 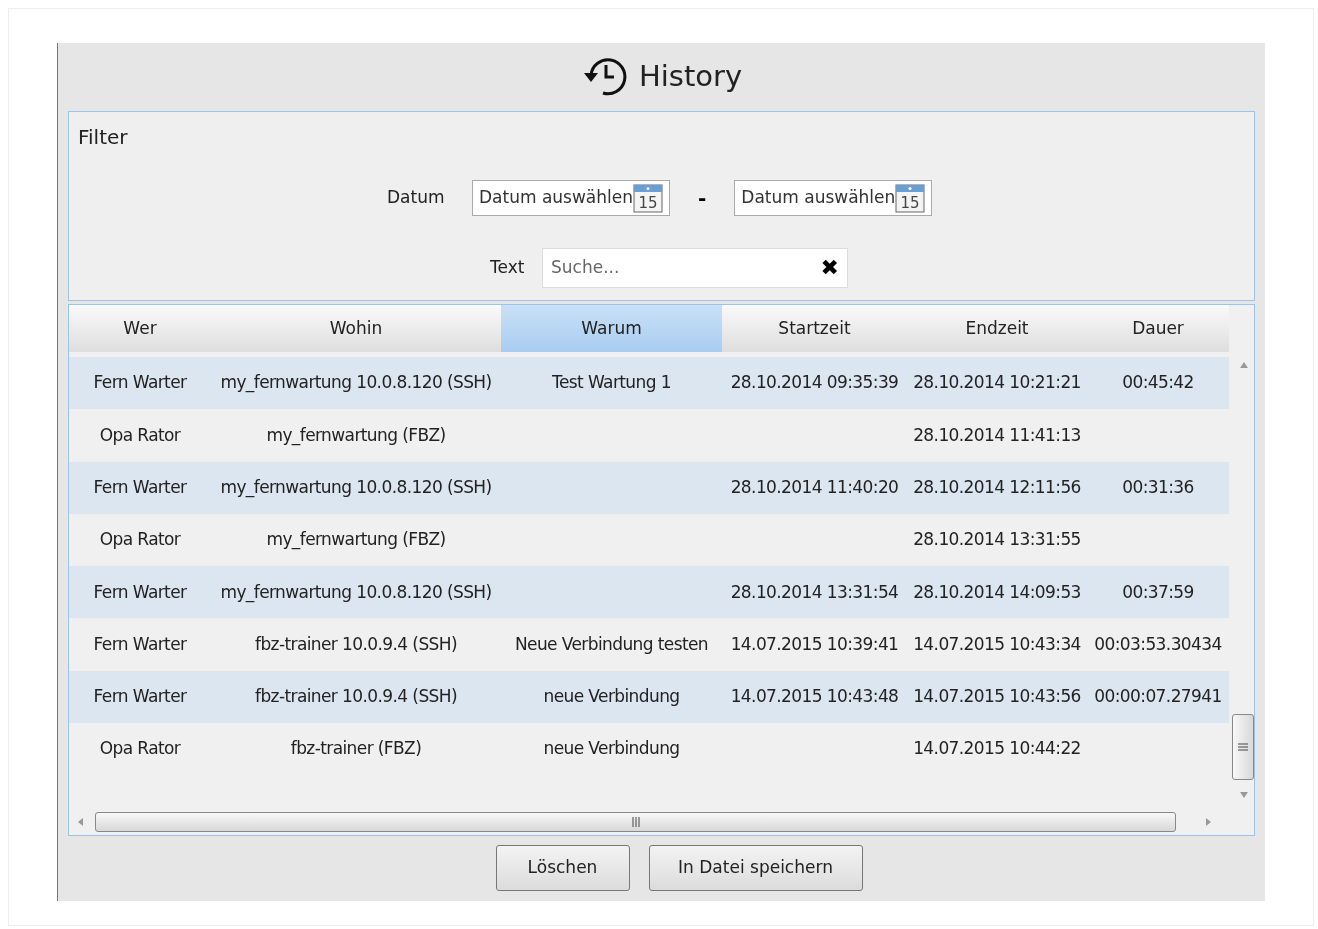 I want to click on column-header: Dauer, so click(x=1158, y=328).